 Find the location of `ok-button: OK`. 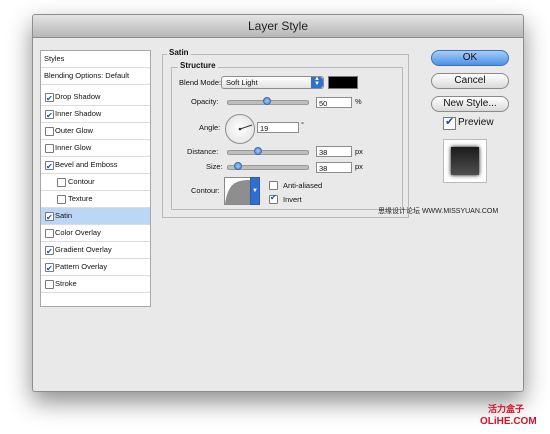

ok-button: OK is located at coordinates (470, 58).